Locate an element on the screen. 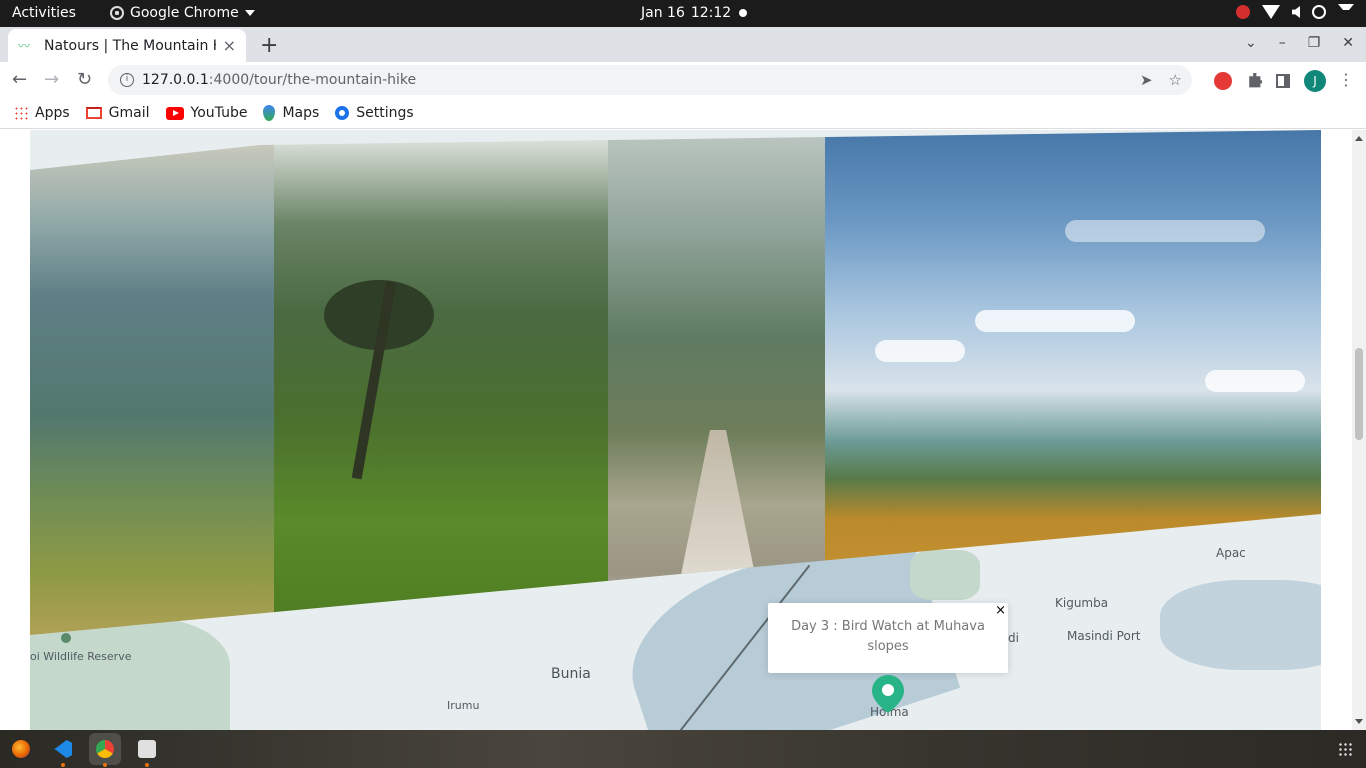  restore-icon: ❐ is located at coordinates (1314, 43).